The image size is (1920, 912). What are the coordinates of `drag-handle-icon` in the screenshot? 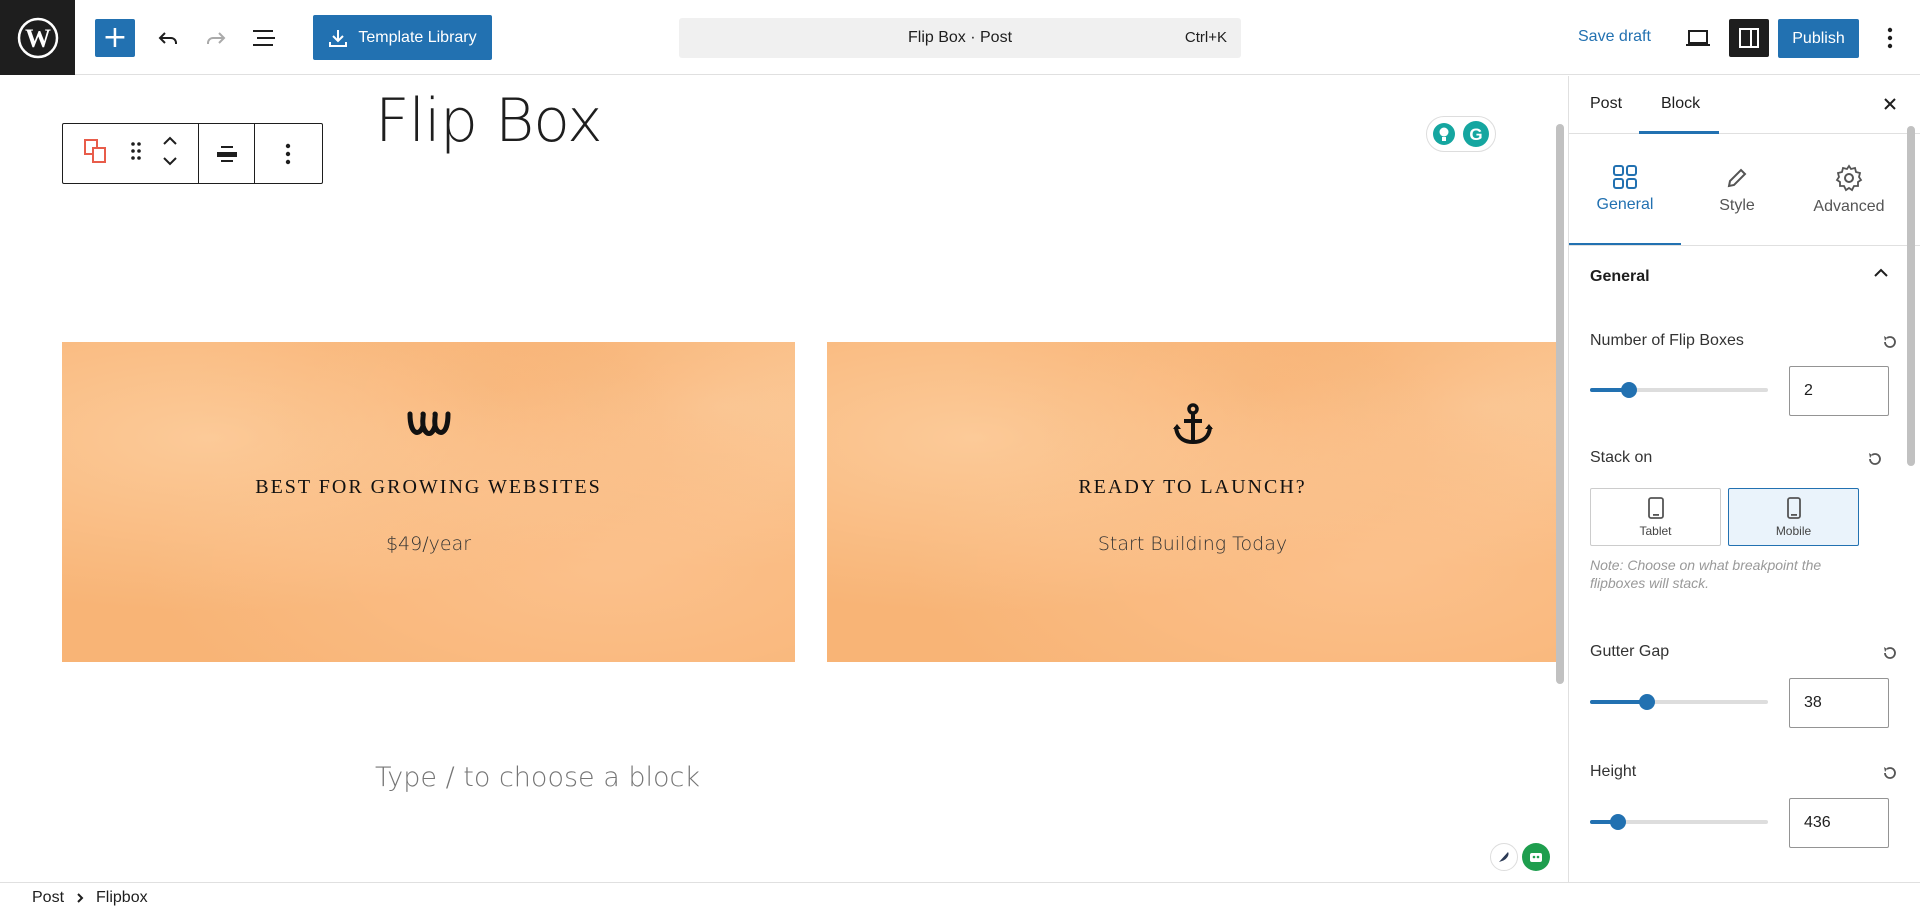 It's located at (135, 151).